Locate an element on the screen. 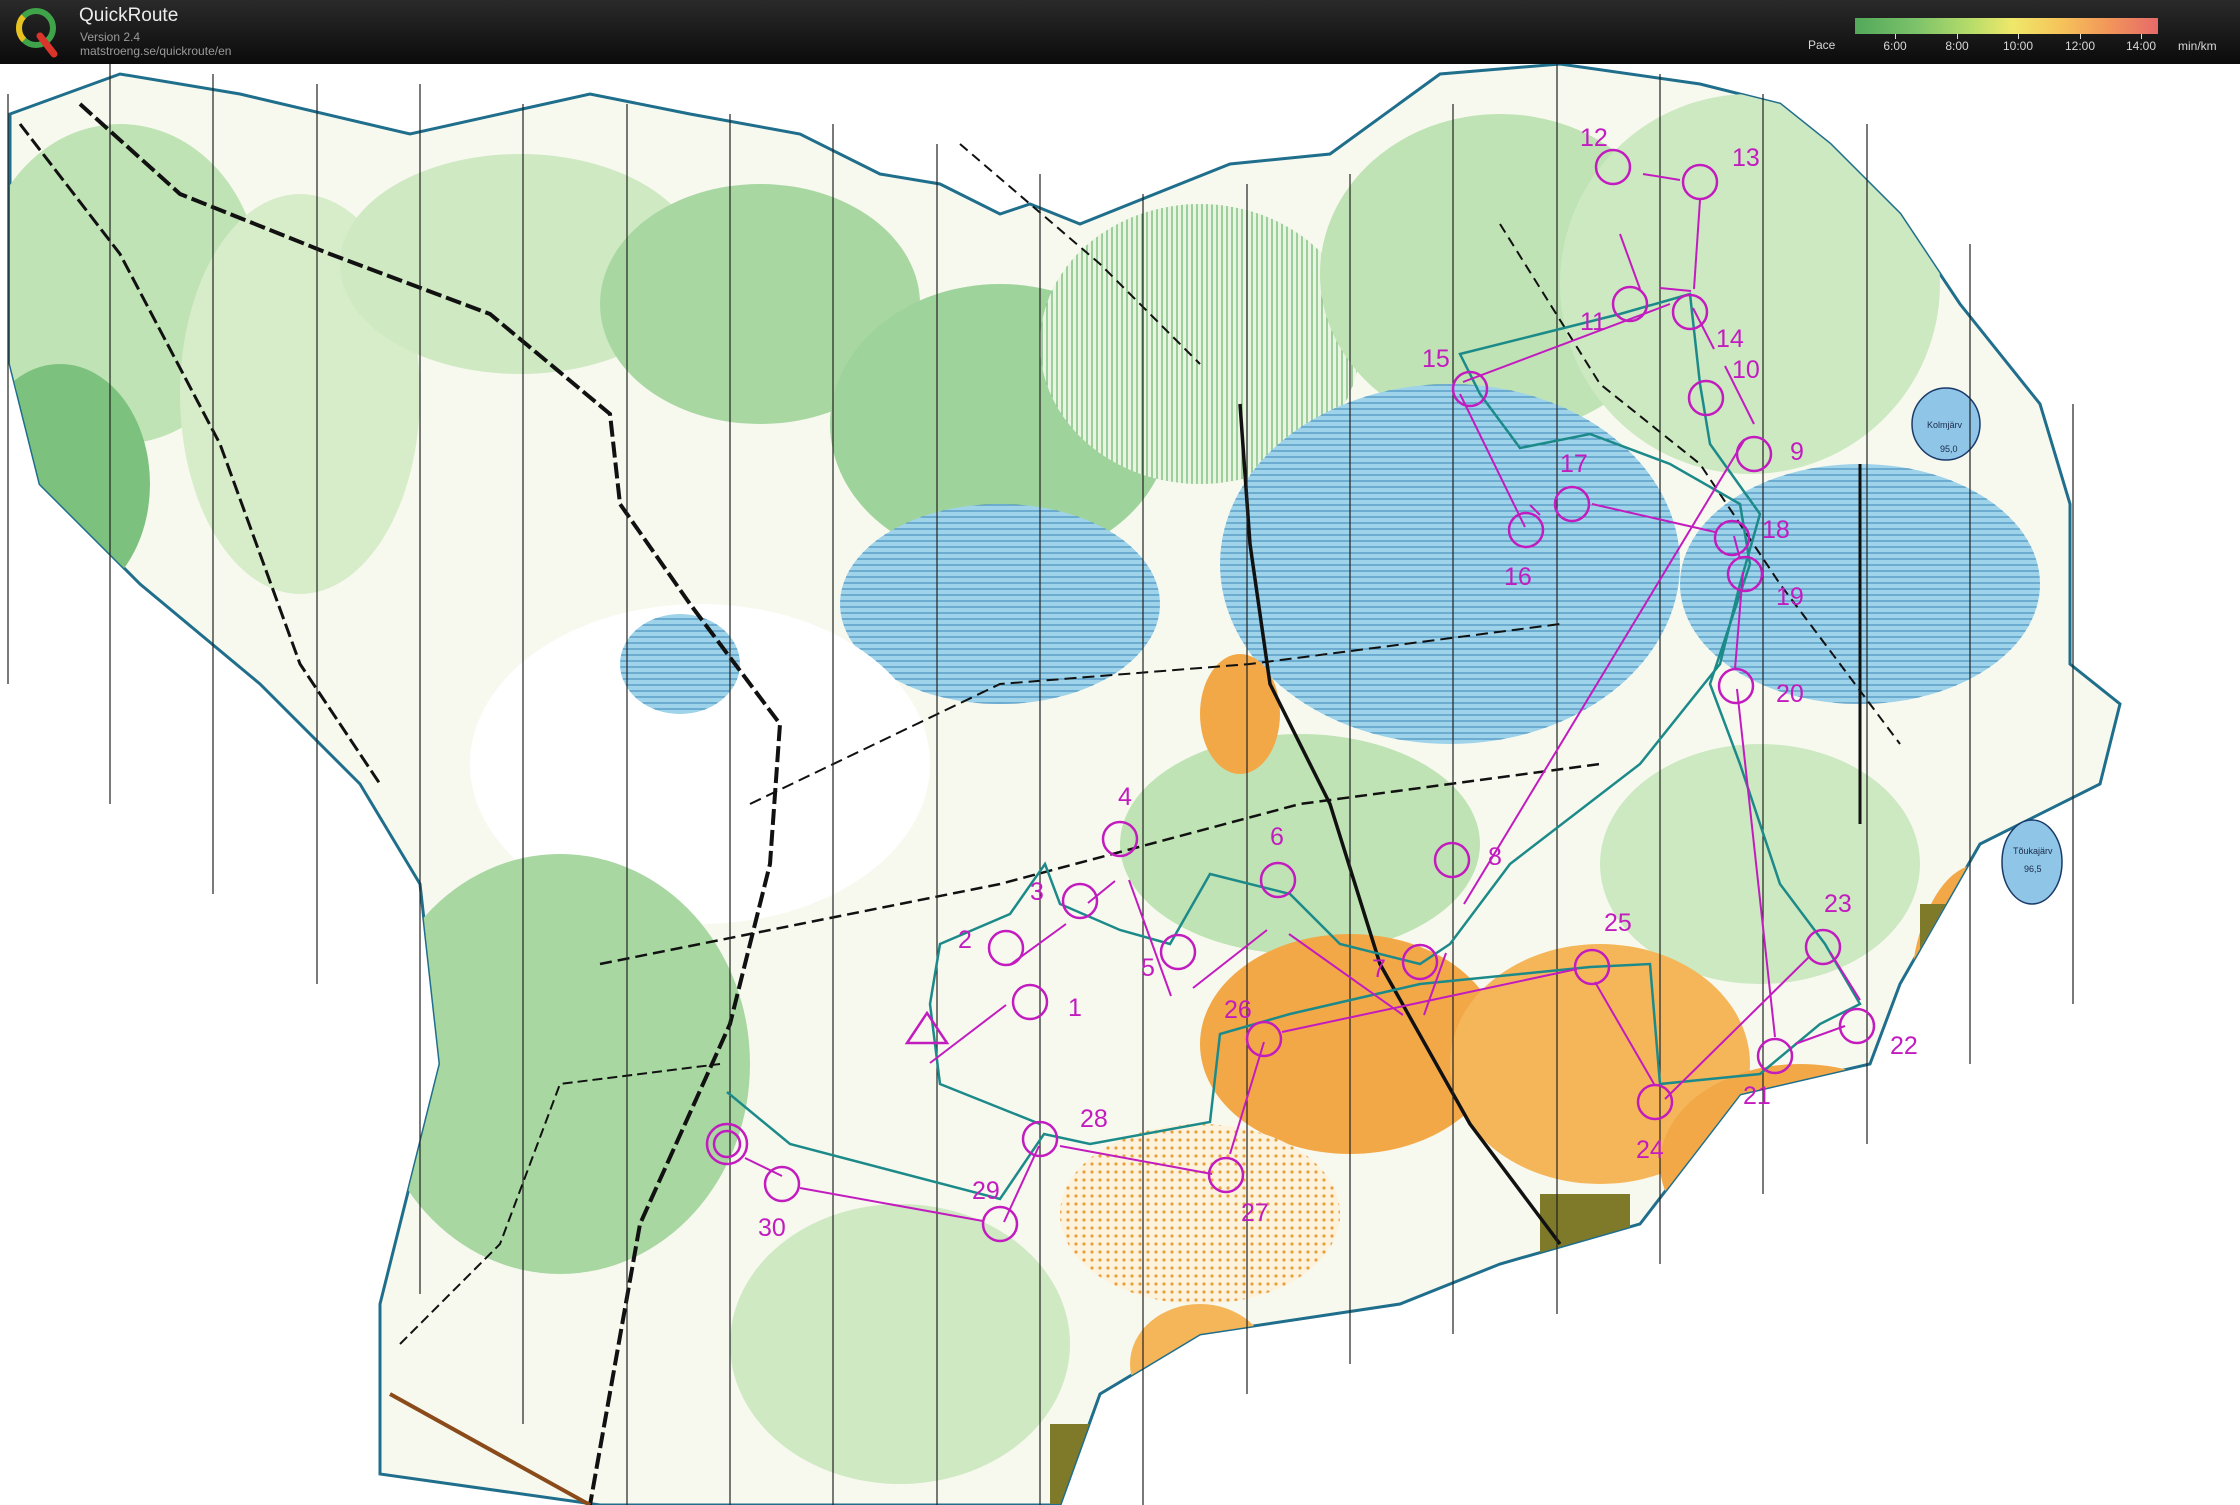 Image resolution: width=2240 pixels, height=1505 pixels. control-number: 7 is located at coordinates (1379, 969).